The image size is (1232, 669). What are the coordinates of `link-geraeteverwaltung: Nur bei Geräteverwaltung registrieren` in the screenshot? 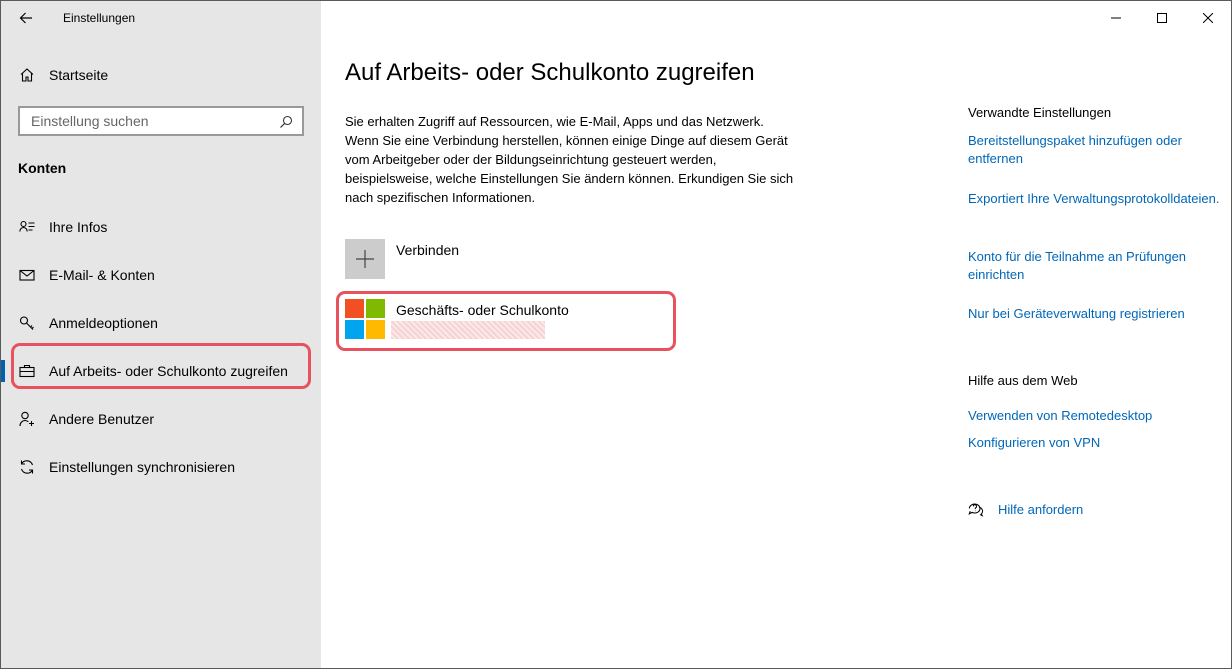 It's located at (1098, 314).